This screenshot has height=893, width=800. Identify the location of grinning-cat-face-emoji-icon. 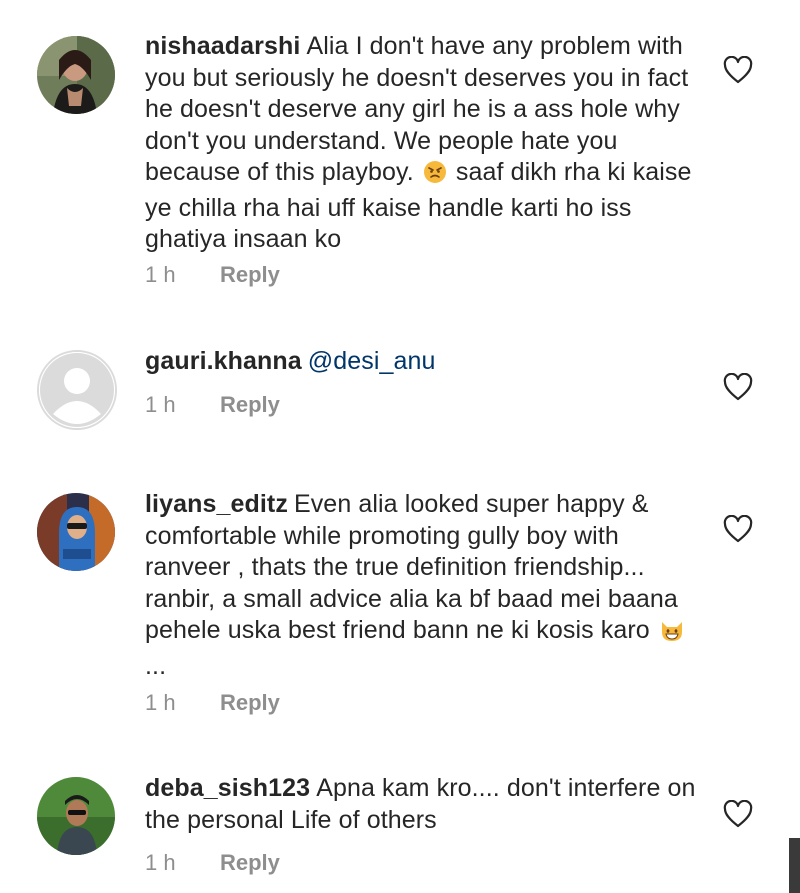
(672, 634).